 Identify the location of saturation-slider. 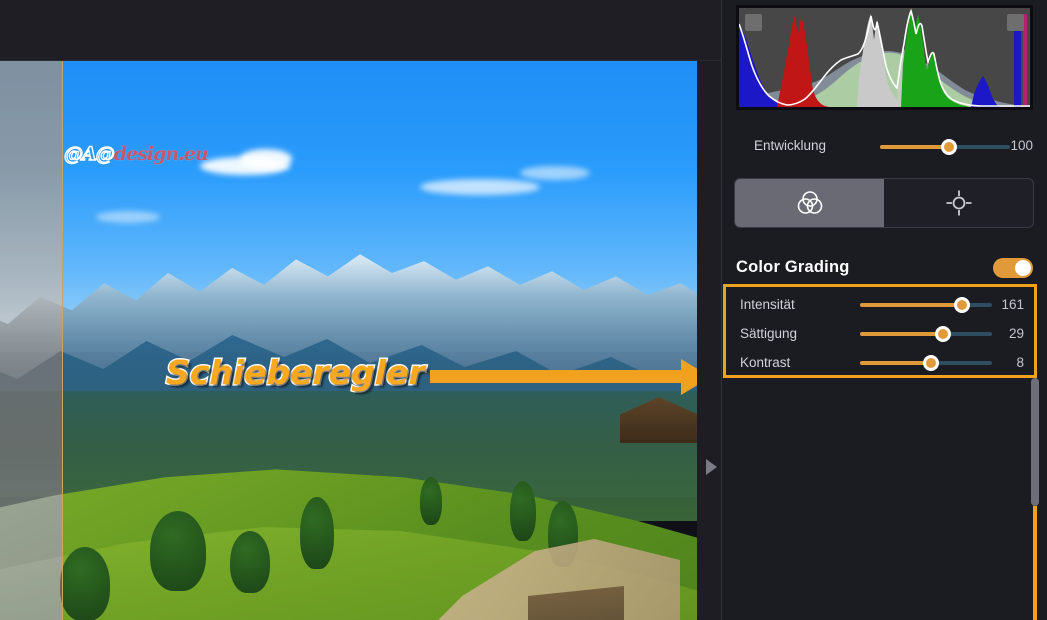
(926, 334).